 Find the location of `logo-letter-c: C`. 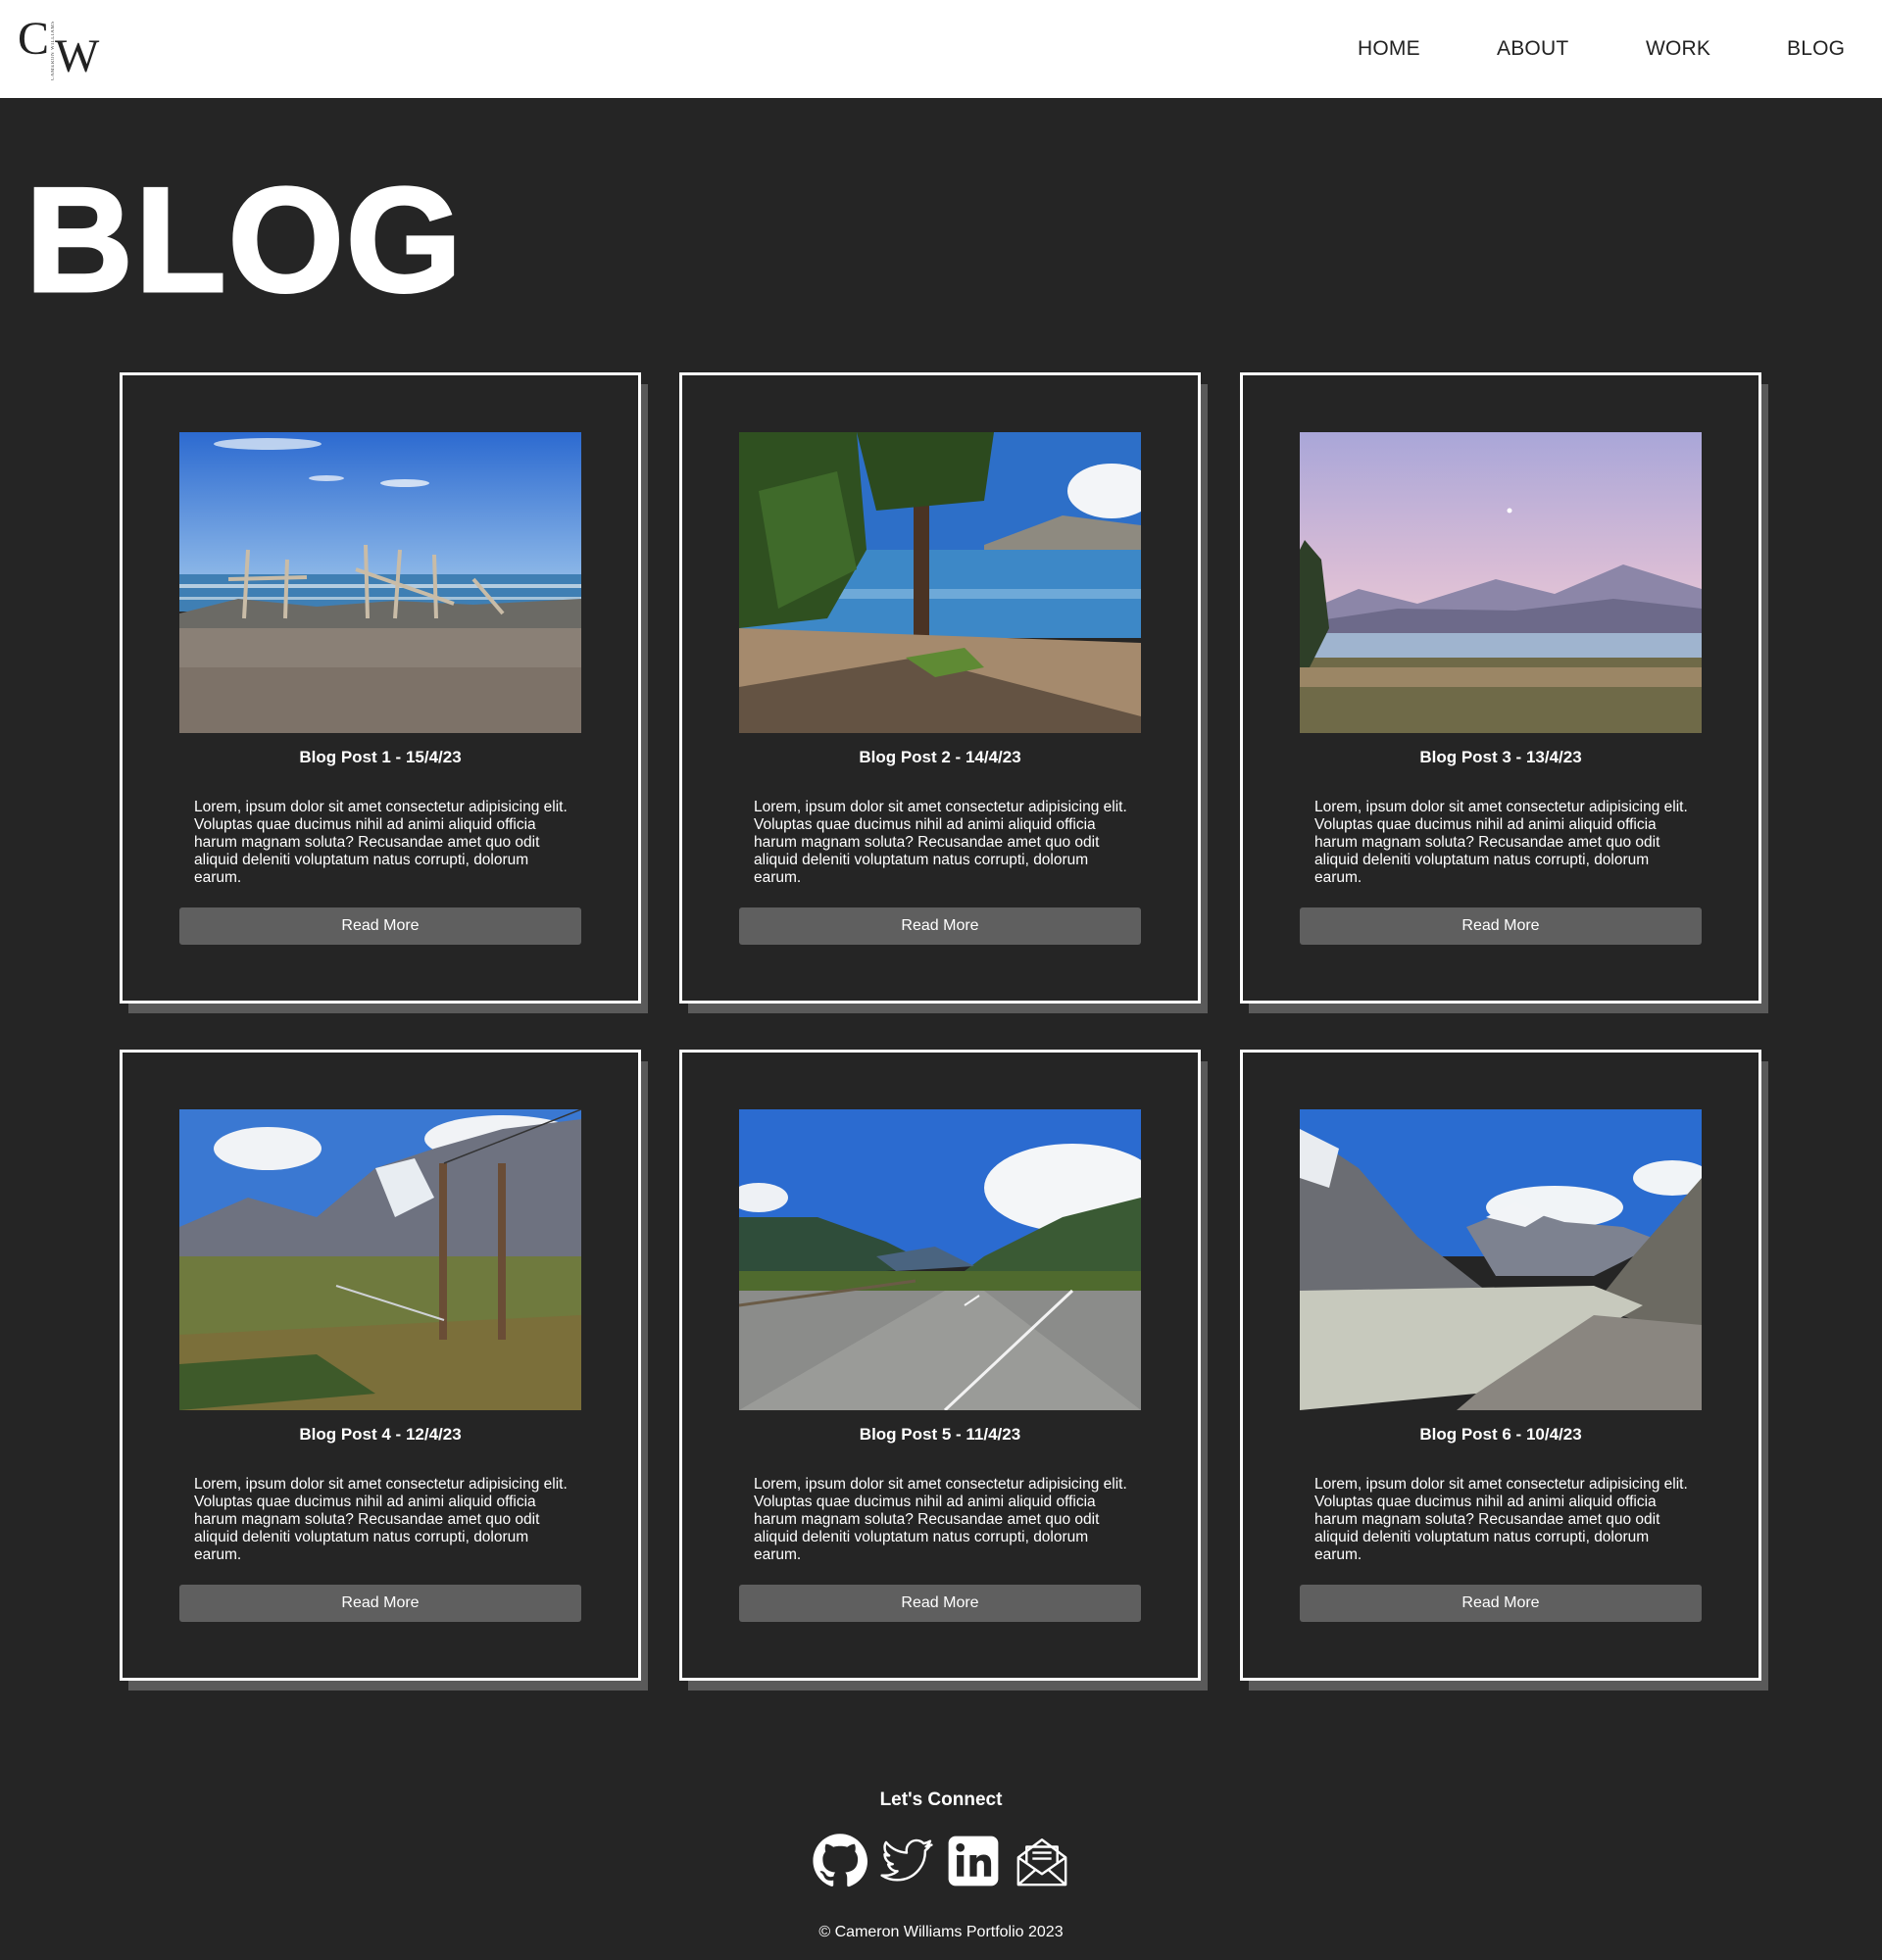

logo-letter-c: C is located at coordinates (34, 39).